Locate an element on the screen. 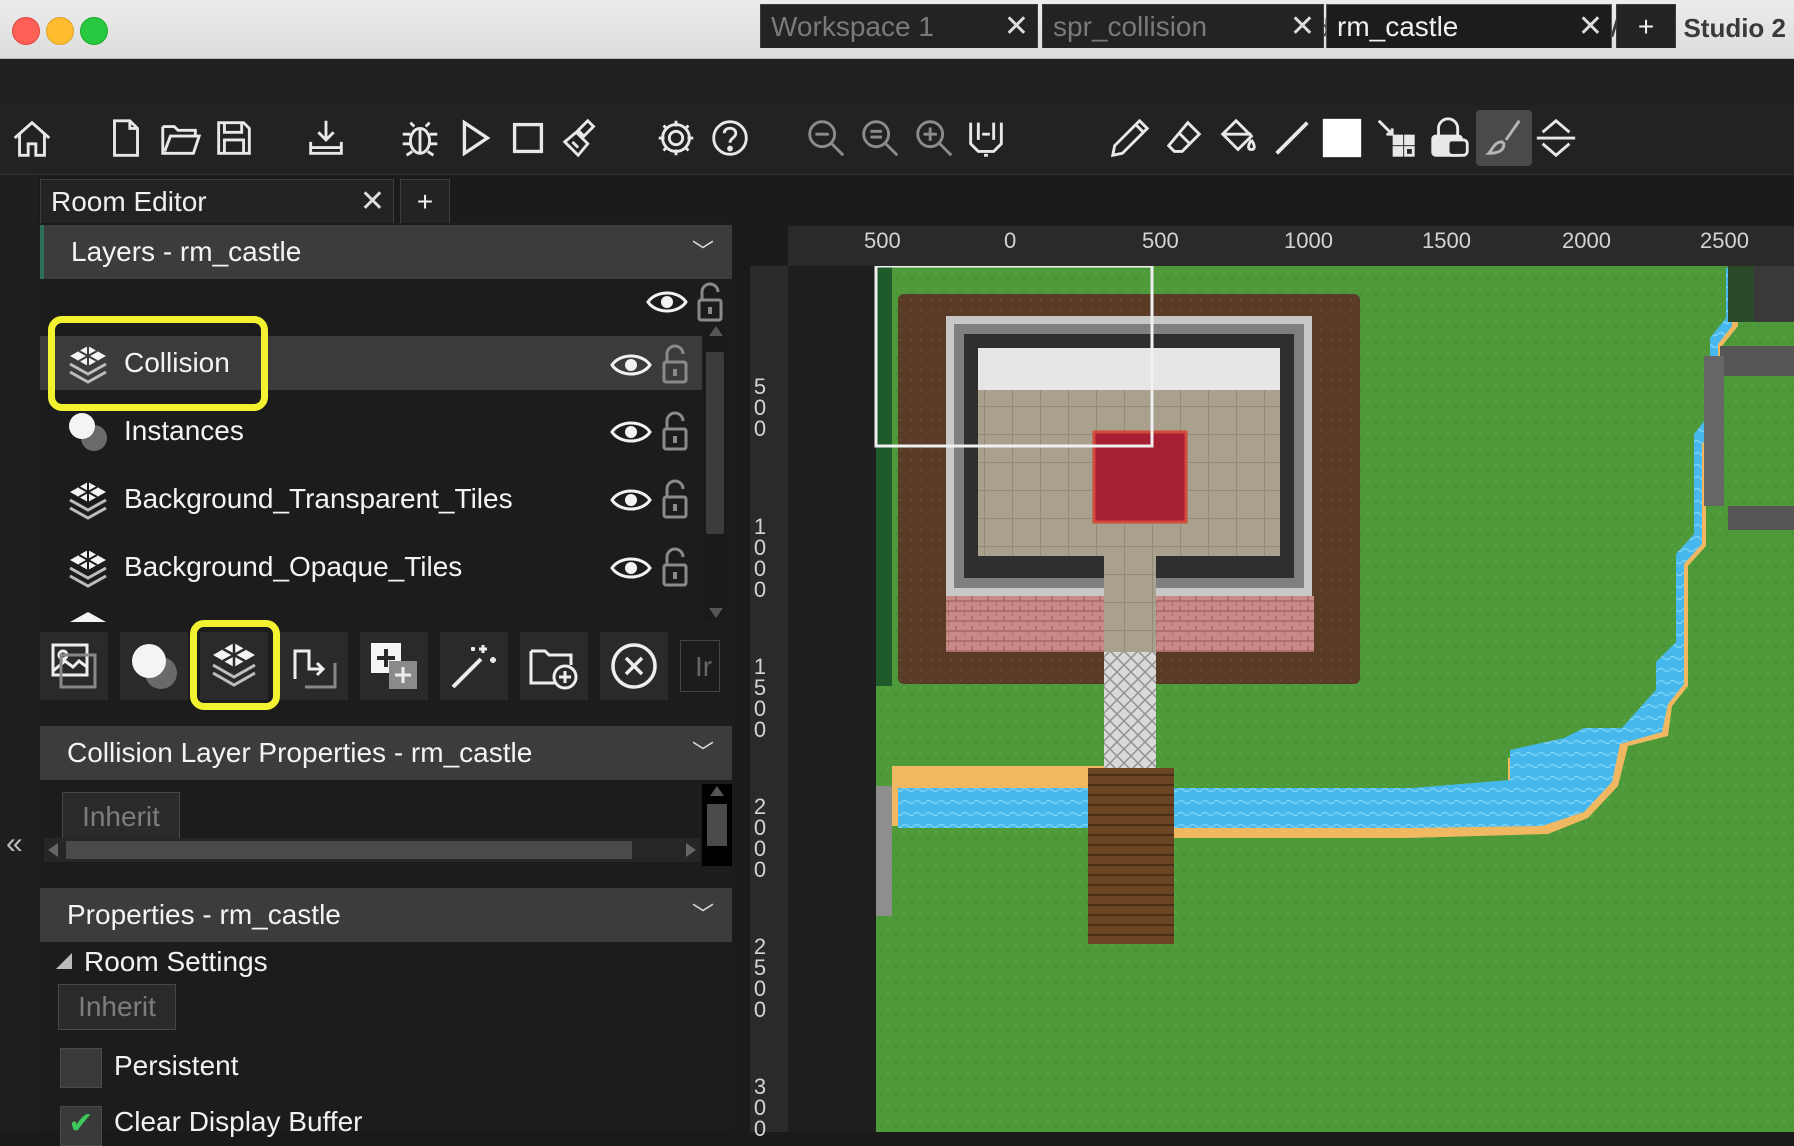  tab-spr-collision-label: spr_collision is located at coordinates (1130, 26).